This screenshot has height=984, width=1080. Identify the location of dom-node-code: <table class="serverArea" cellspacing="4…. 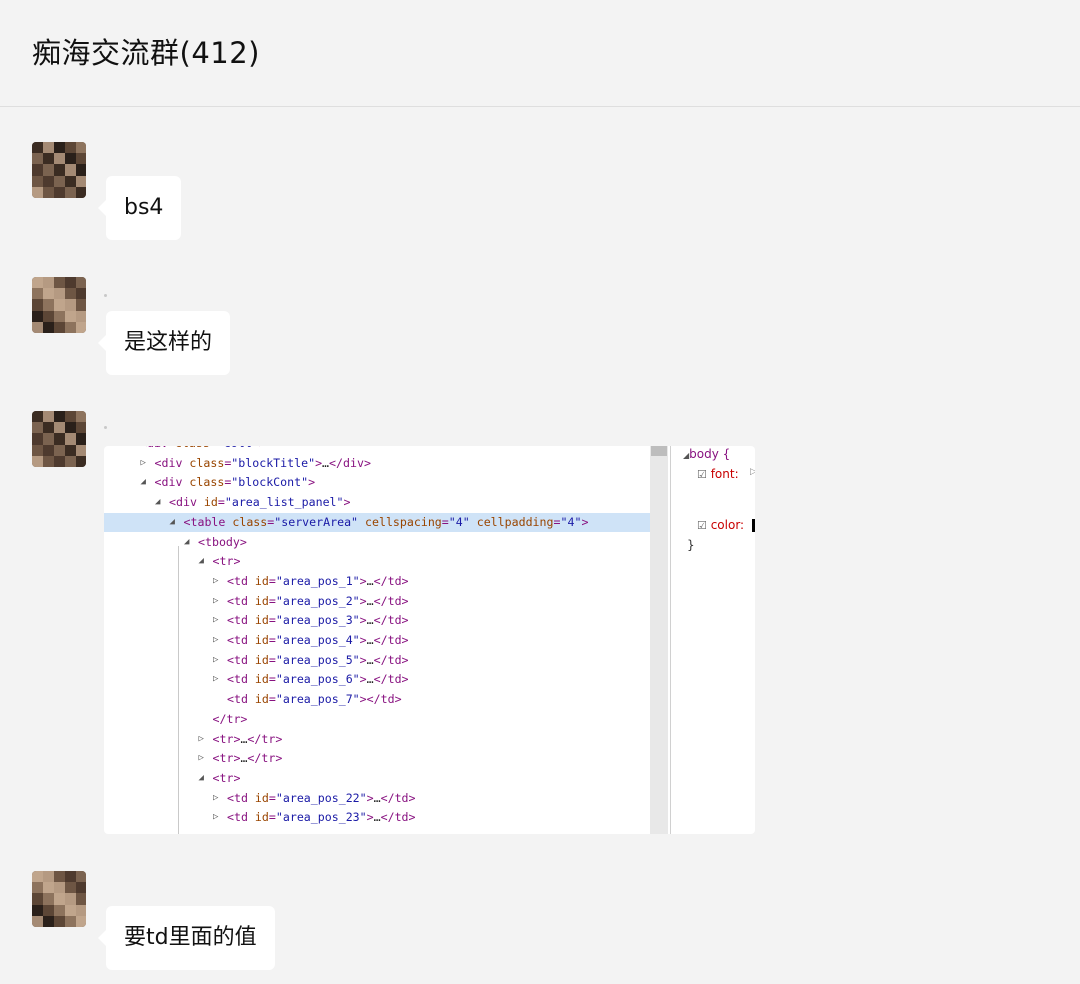
(386, 521).